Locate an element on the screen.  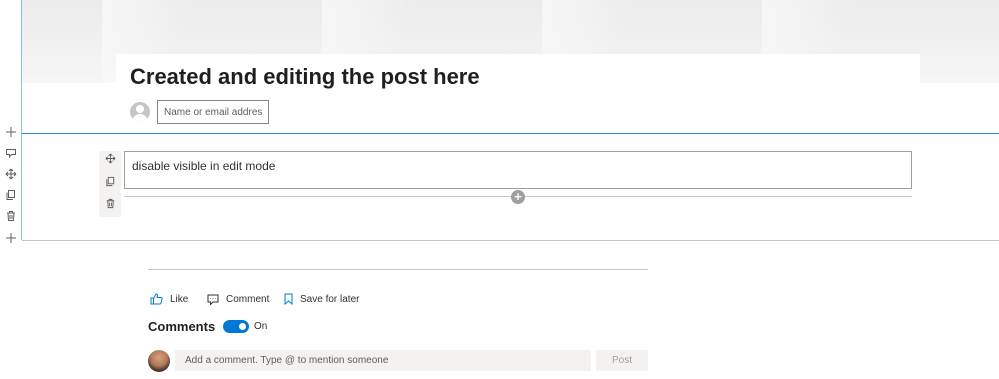
edit-section-icon is located at coordinates (11, 155).